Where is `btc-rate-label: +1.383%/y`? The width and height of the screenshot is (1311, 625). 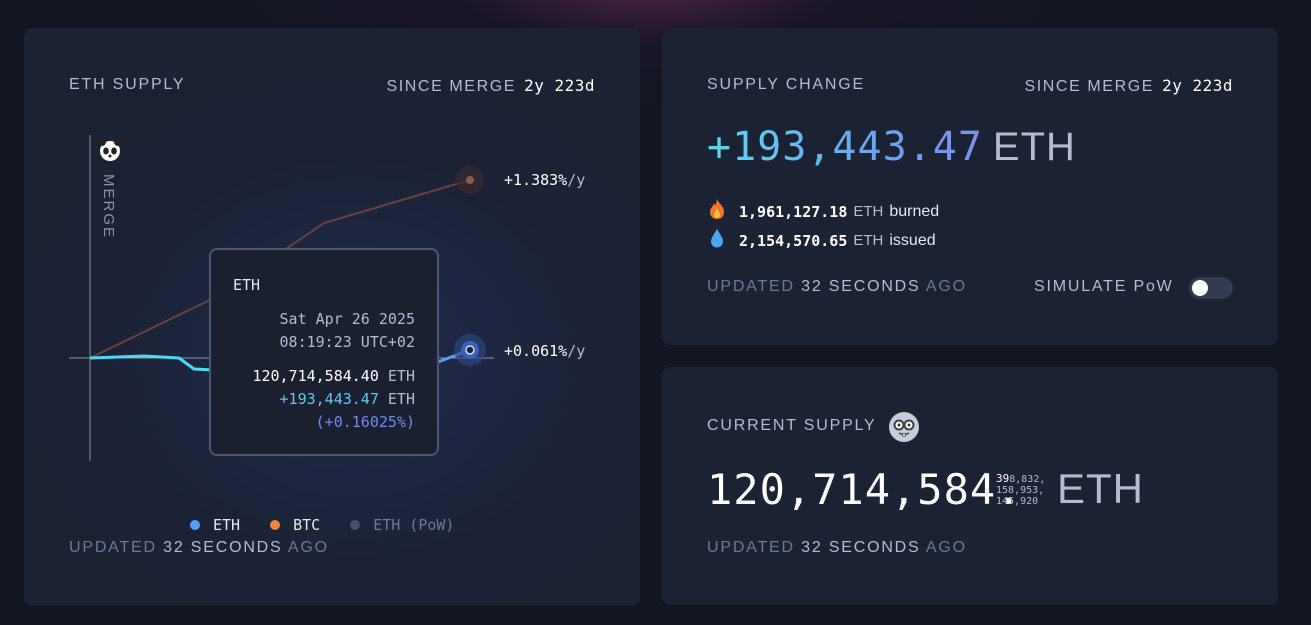 btc-rate-label: +1.383%/y is located at coordinates (544, 180).